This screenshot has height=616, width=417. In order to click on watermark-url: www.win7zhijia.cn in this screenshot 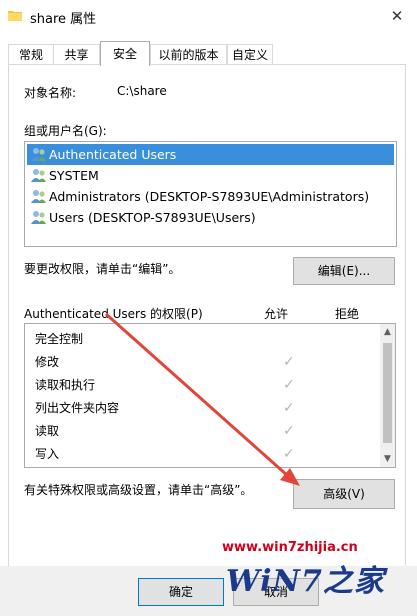, I will do `click(290, 547)`.